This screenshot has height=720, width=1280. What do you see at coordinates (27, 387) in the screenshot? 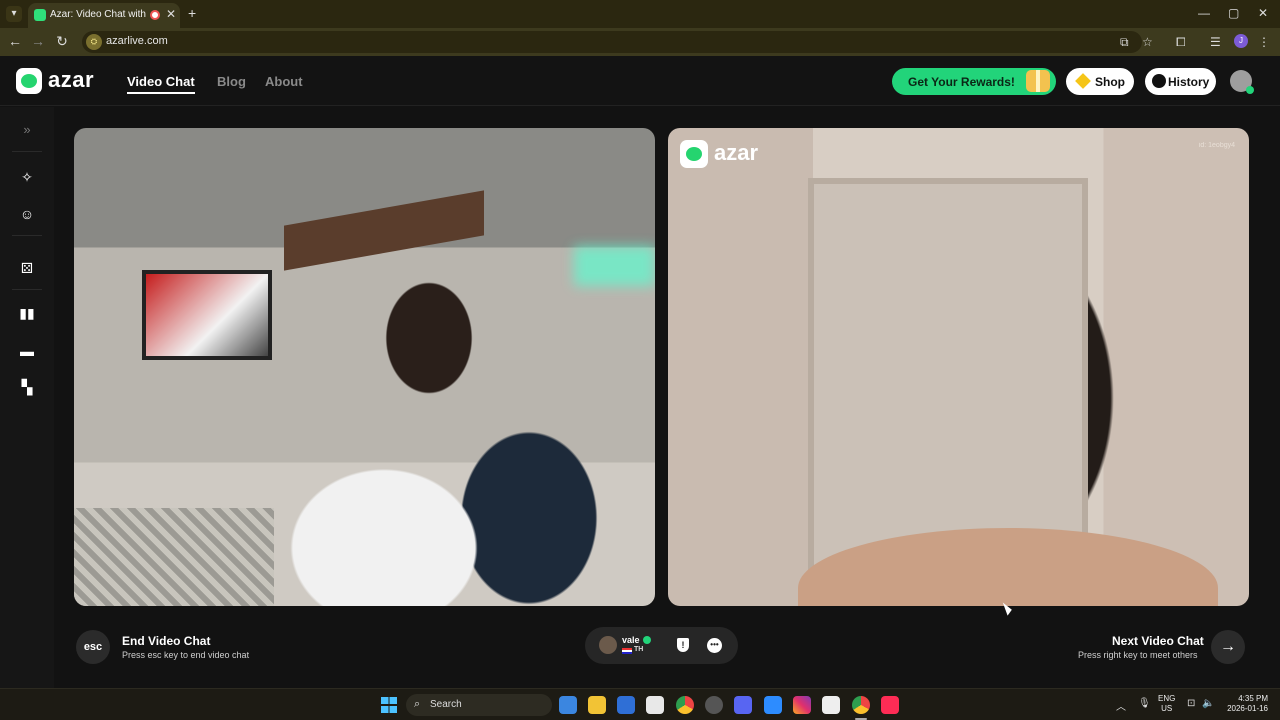
I see `layout-grid-icon: ▚` at bounding box center [27, 387].